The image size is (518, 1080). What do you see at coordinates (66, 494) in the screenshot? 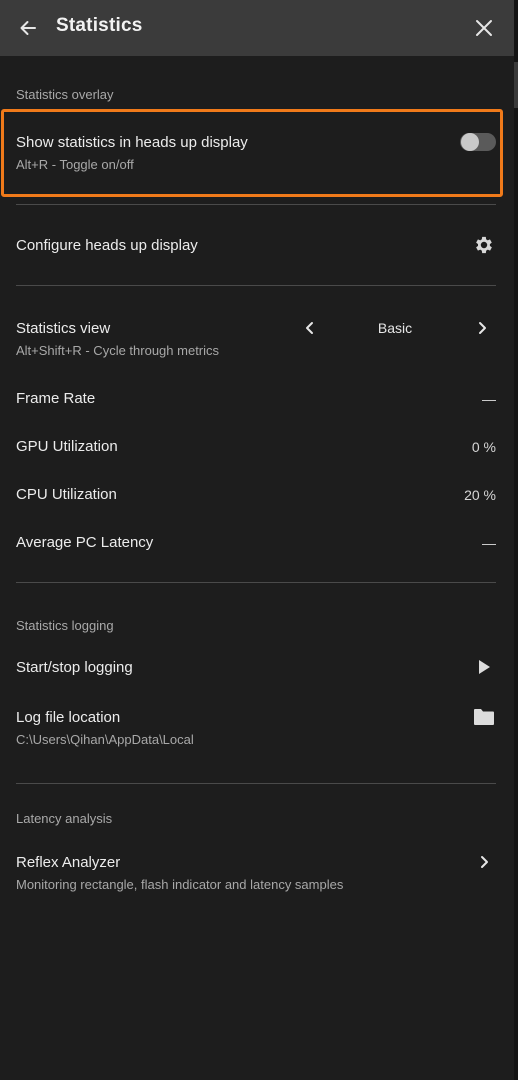
I see `metric-label-cpu: CPU Utilization` at bounding box center [66, 494].